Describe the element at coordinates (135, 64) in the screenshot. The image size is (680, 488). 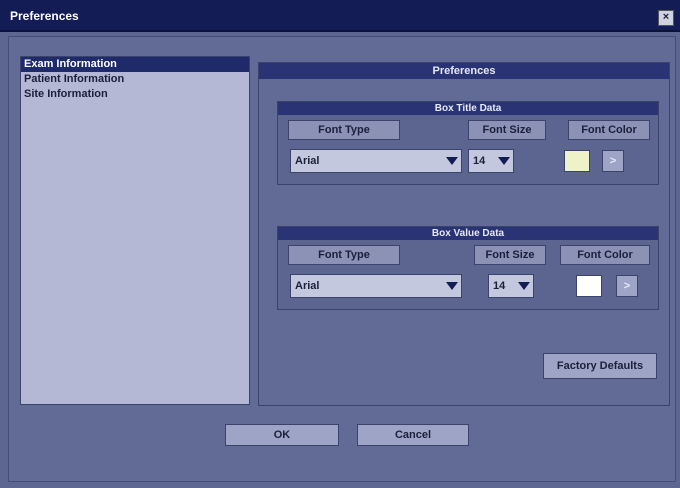
I see `list-item-exam-information: Exam Information` at that location.